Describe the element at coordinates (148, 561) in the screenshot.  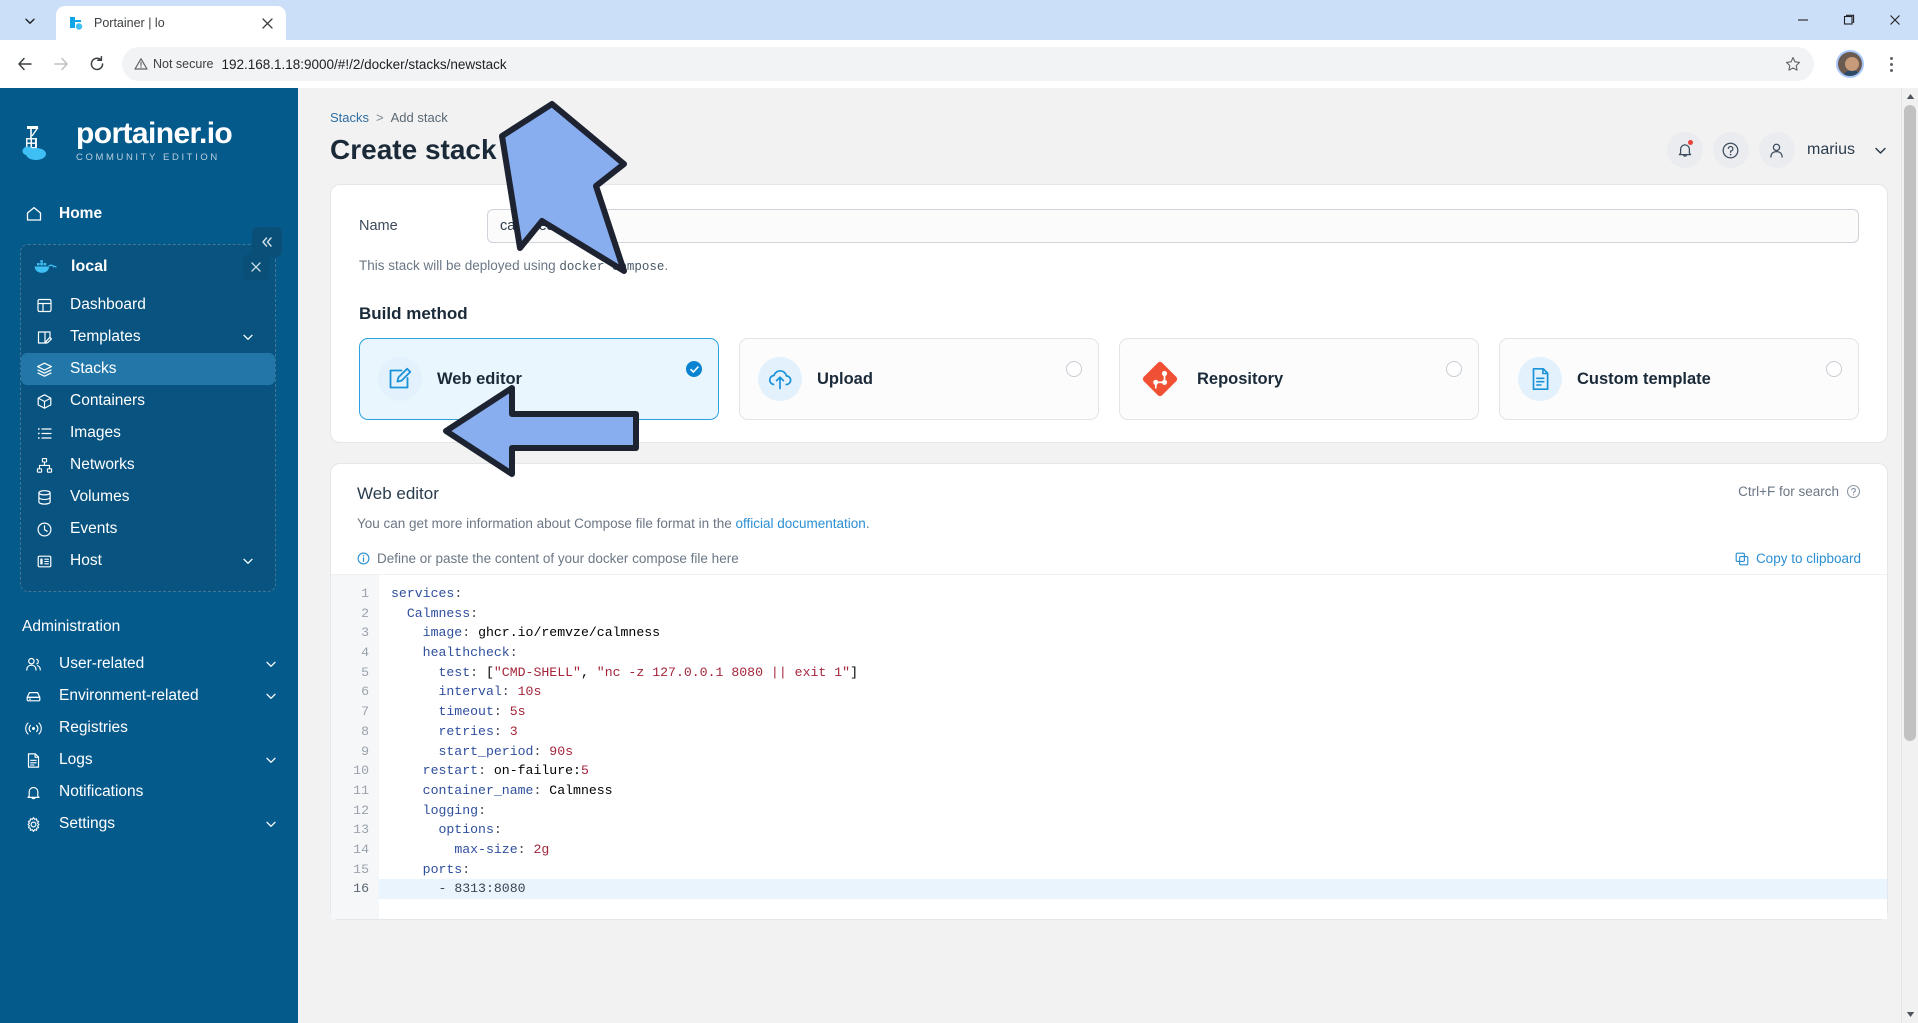
I see `sidebar-item-host: Host` at that location.